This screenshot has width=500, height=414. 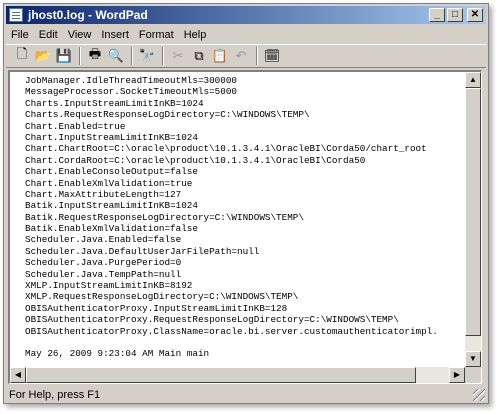 I want to click on menu-view: View, so click(x=80, y=35).